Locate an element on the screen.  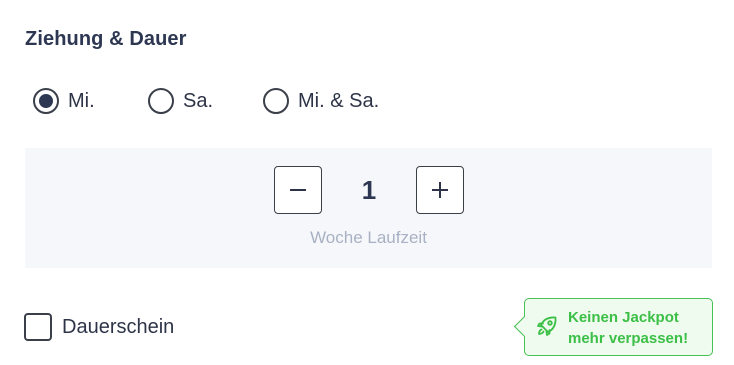
section-title: Ziehung & Dauer is located at coordinates (106, 39).